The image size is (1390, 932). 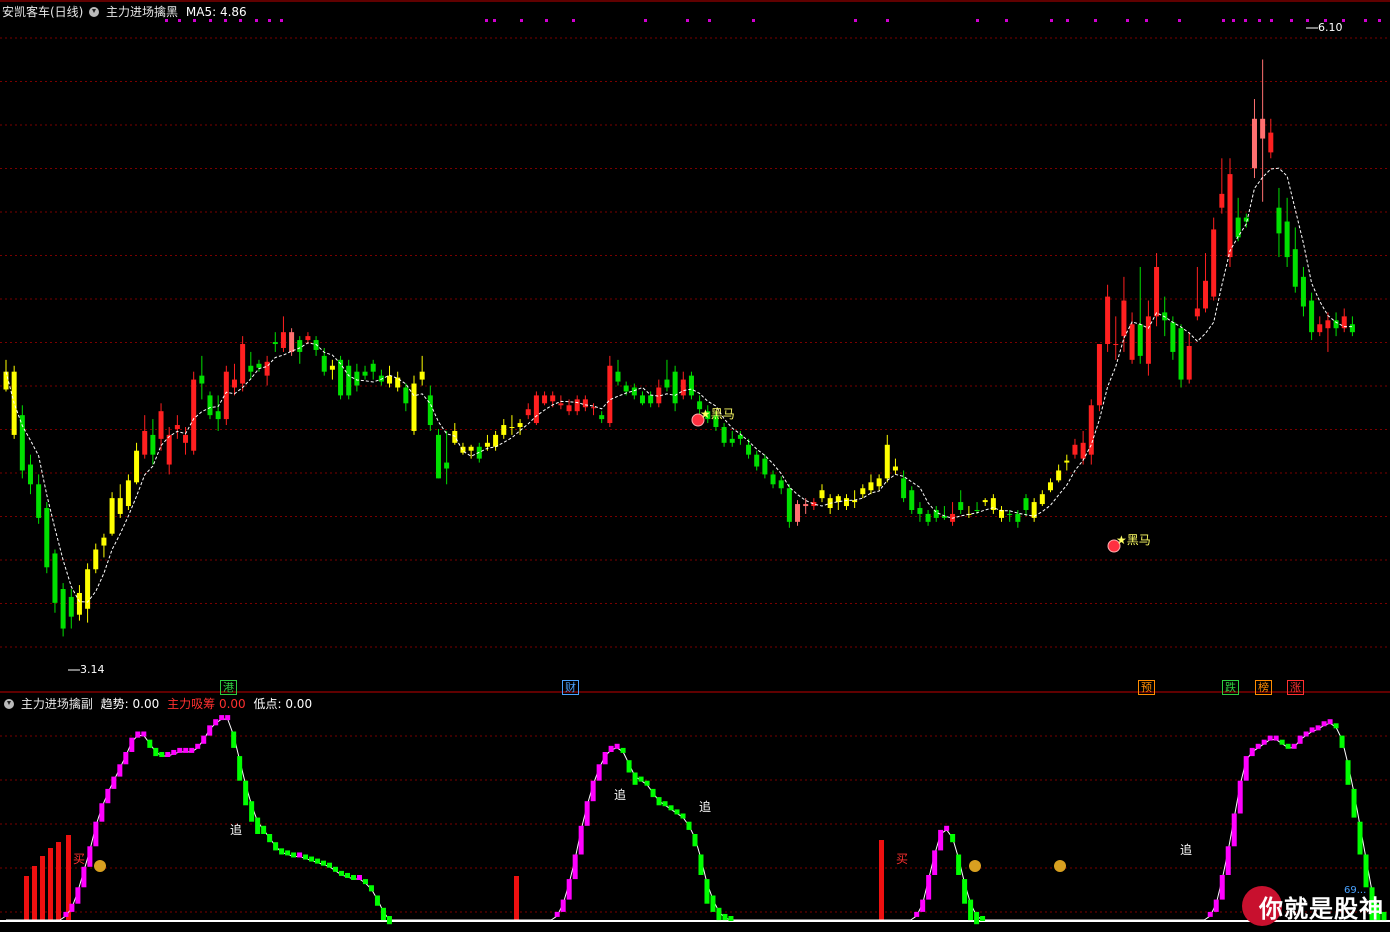 I want to click on low-price-label: 3.14, so click(x=92, y=669).